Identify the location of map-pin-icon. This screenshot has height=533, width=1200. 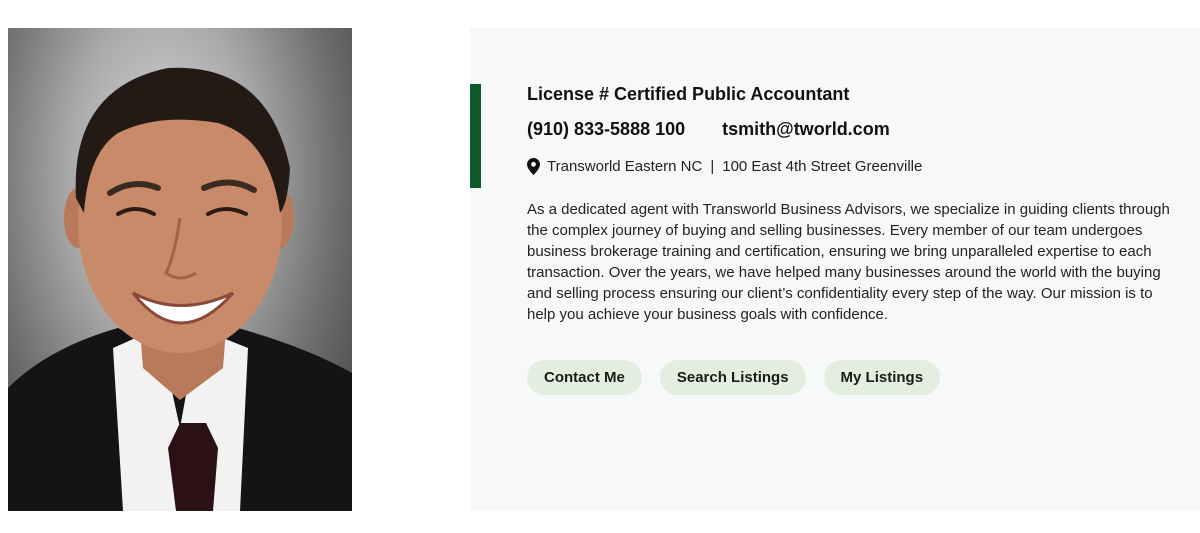
(533, 166).